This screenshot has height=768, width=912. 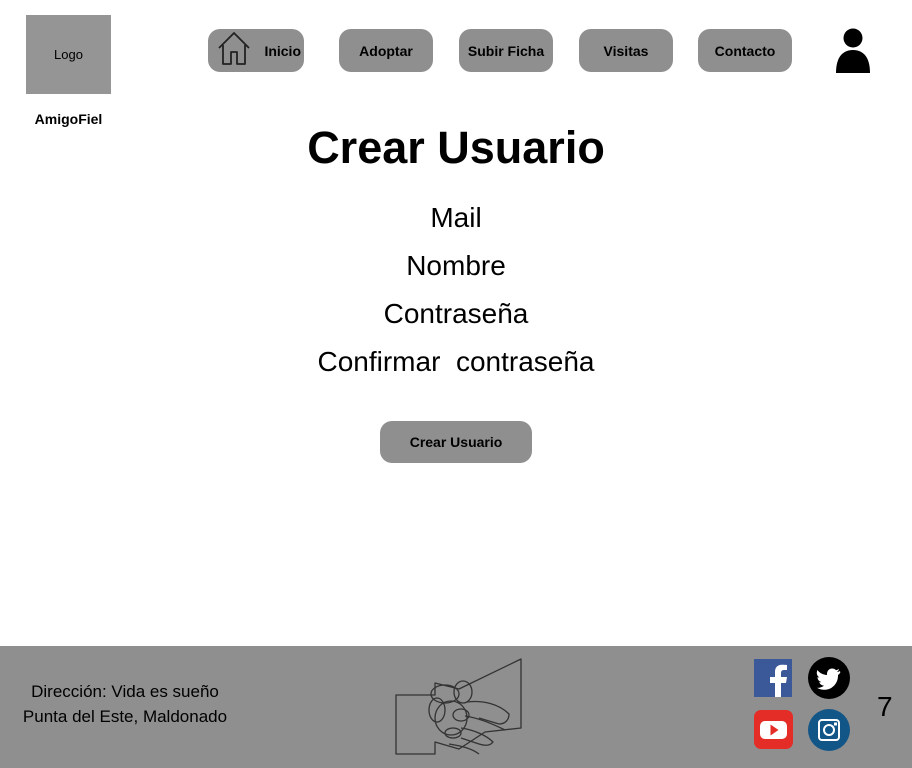 I want to click on logo-label: Logo, so click(x=68, y=54).